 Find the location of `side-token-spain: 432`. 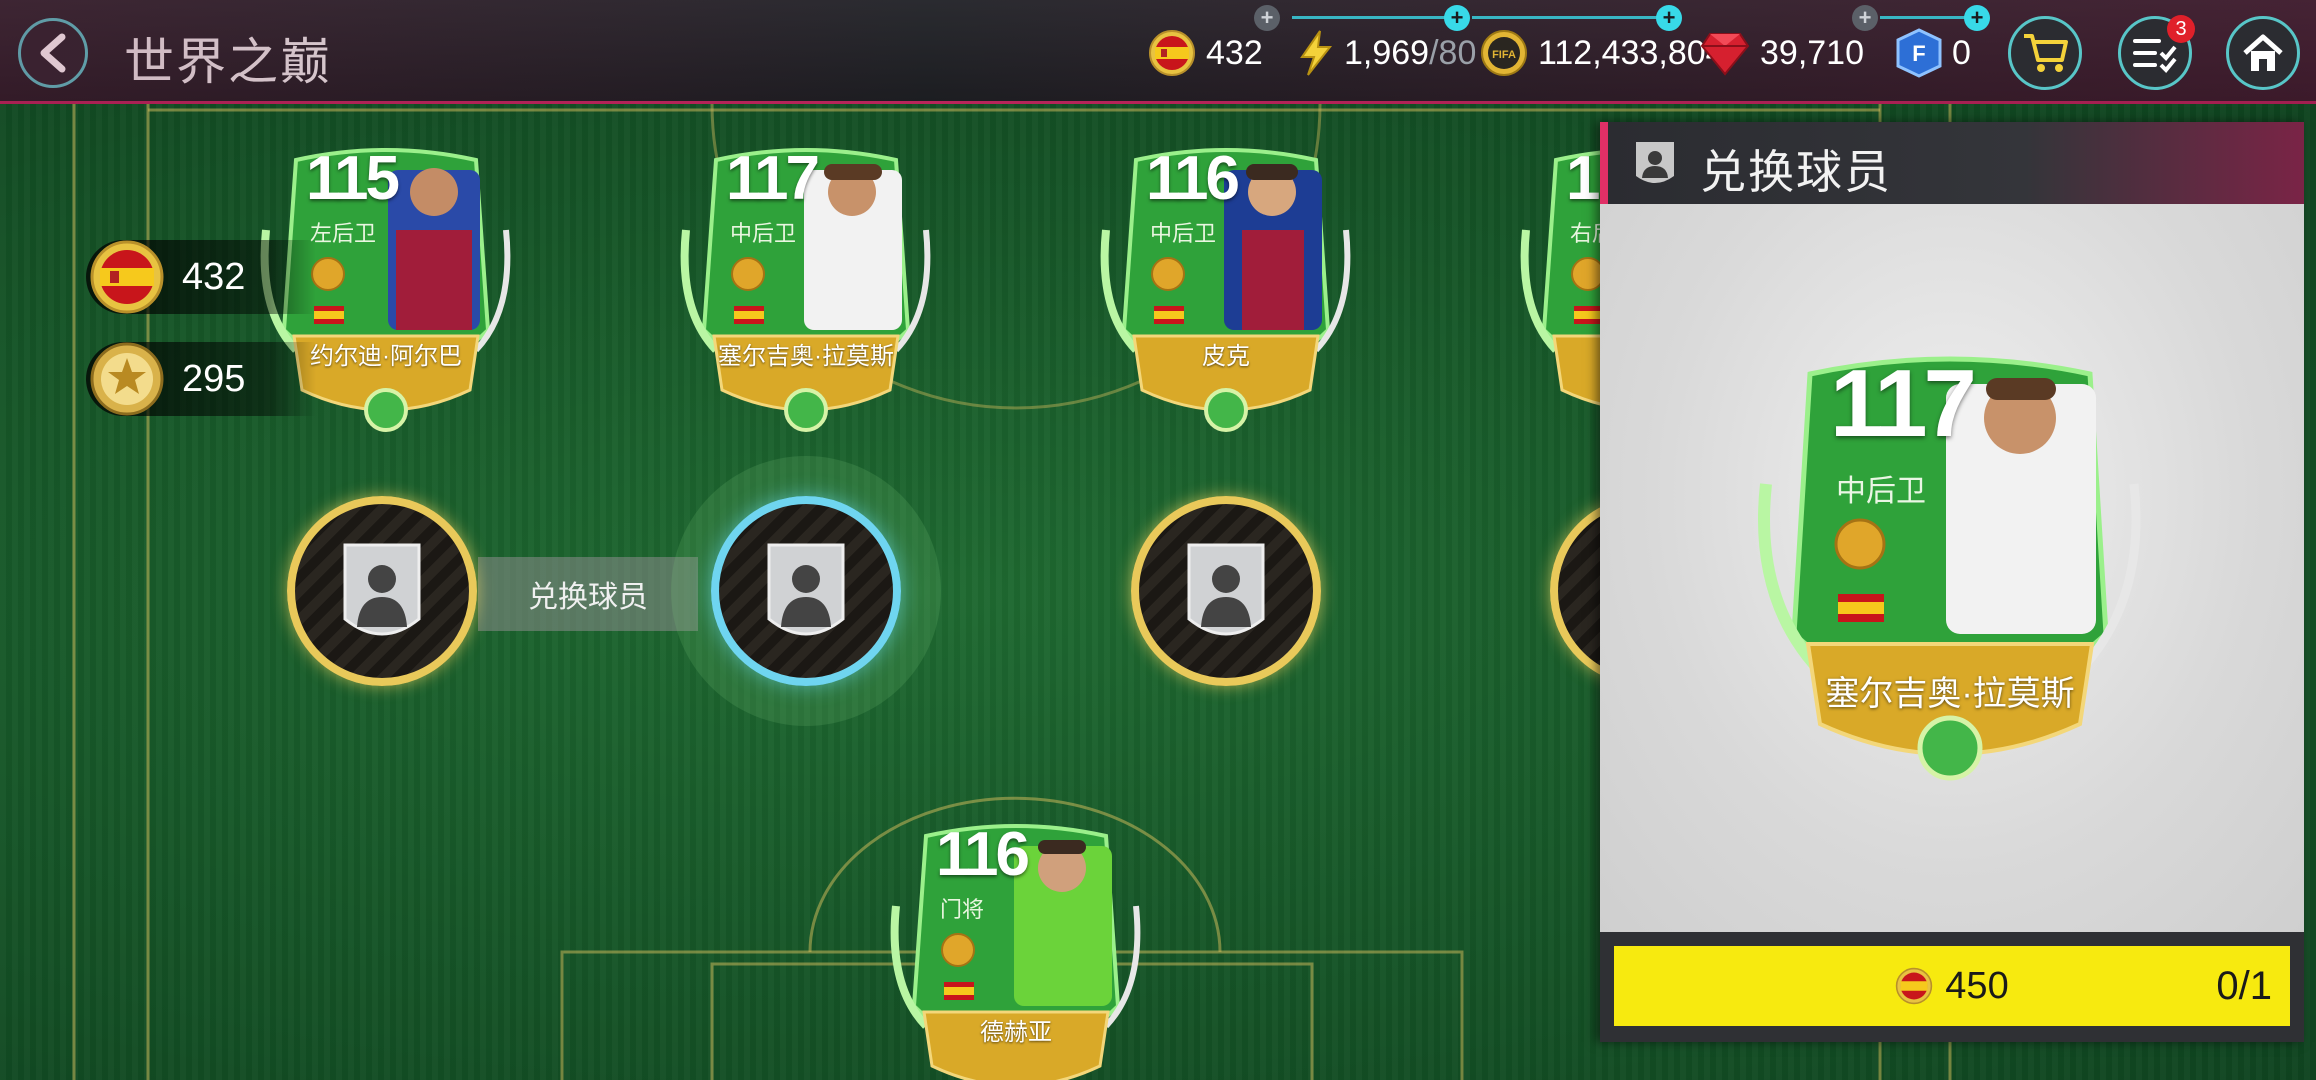

side-token-spain: 432 is located at coordinates (201, 277).